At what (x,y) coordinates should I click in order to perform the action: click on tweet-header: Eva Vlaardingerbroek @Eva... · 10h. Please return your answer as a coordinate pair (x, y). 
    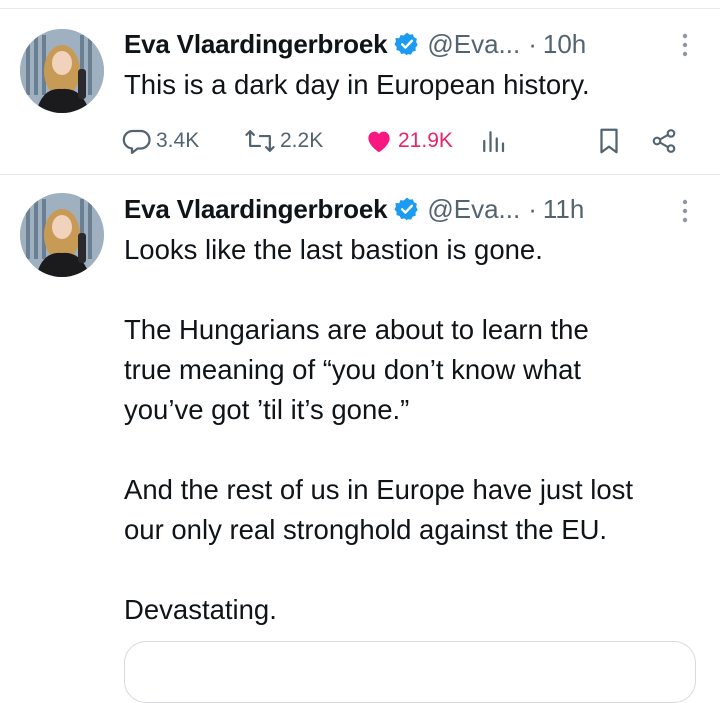
    Looking at the image, I should click on (355, 44).